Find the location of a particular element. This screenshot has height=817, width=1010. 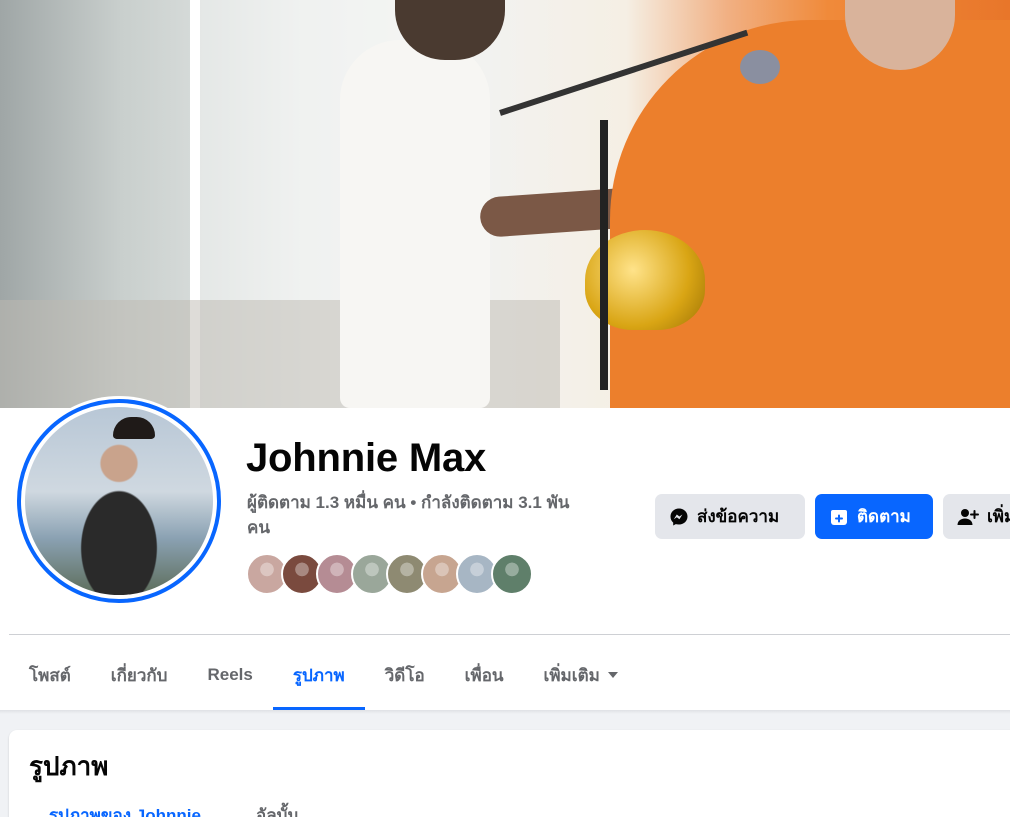

follow-button: ติดตาม is located at coordinates (874, 516).